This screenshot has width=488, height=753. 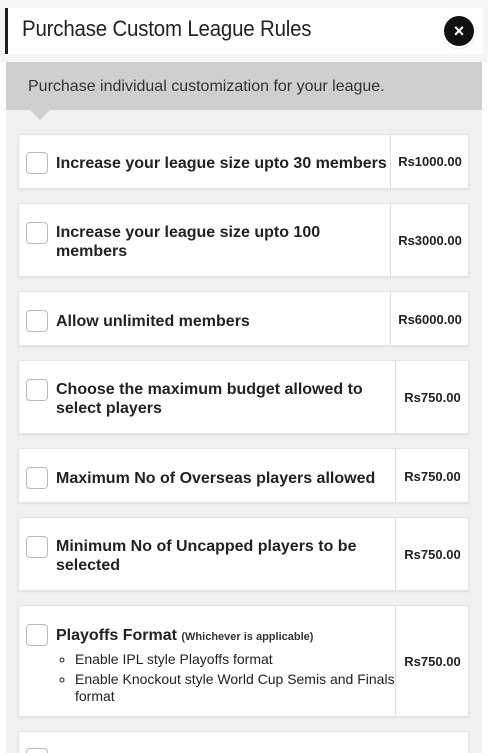 I want to click on close-button: ×, so click(x=459, y=31).